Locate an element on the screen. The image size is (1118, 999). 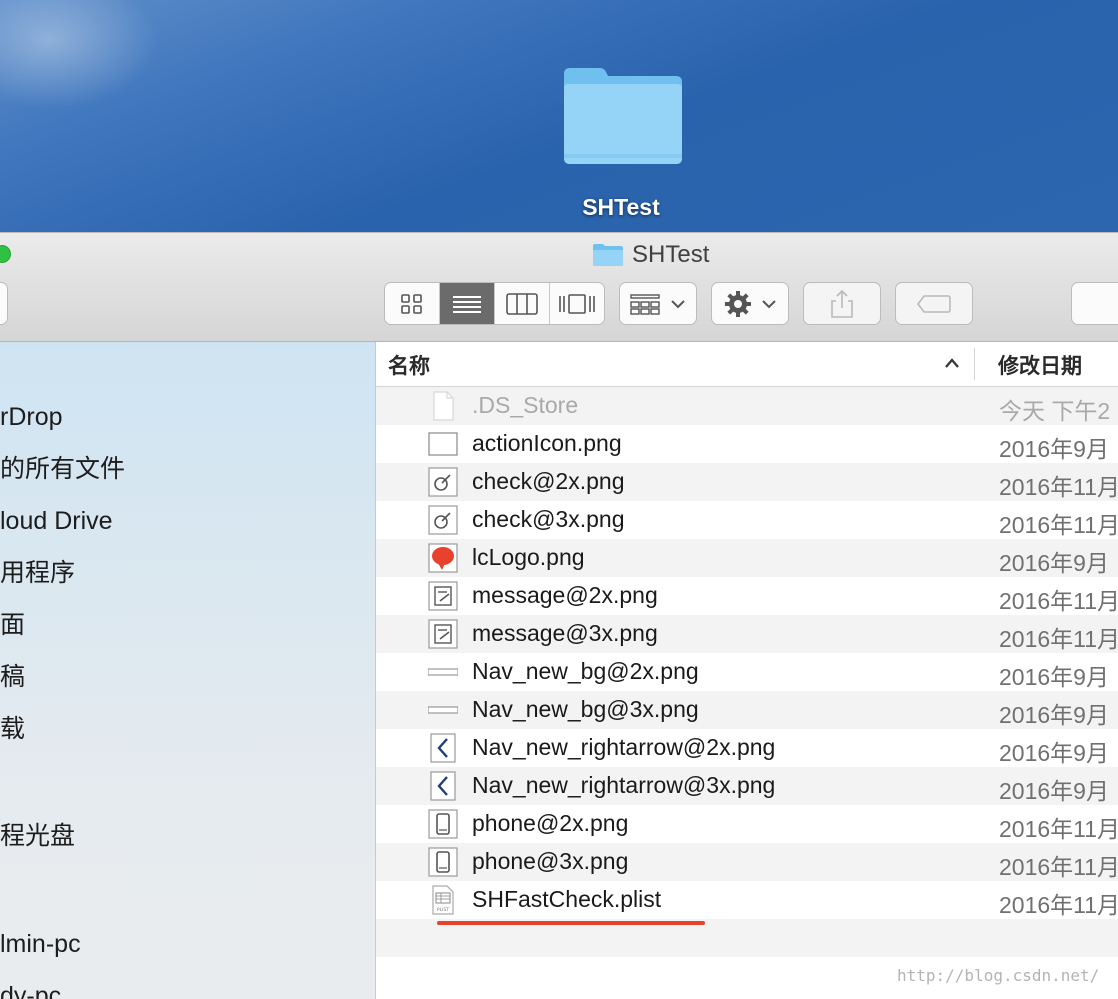
file-row: phone@3x.png 2016年11月 is located at coordinates (747, 862).